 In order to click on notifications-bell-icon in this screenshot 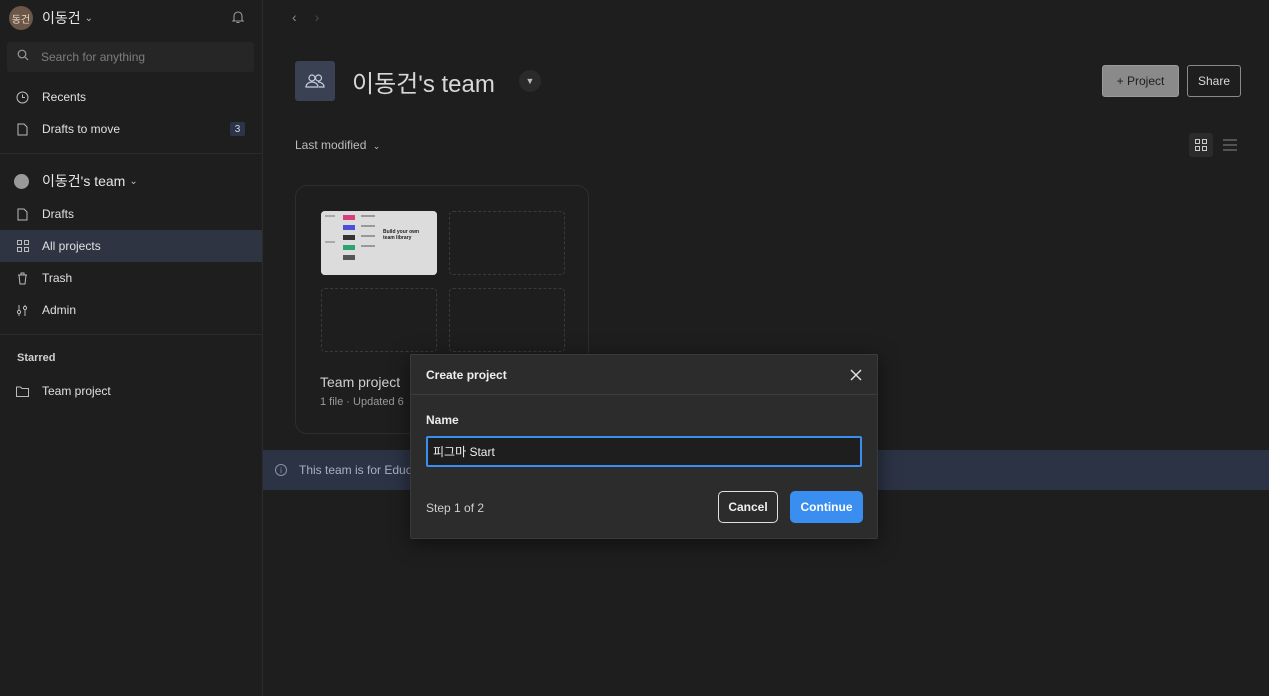, I will do `click(238, 17)`.